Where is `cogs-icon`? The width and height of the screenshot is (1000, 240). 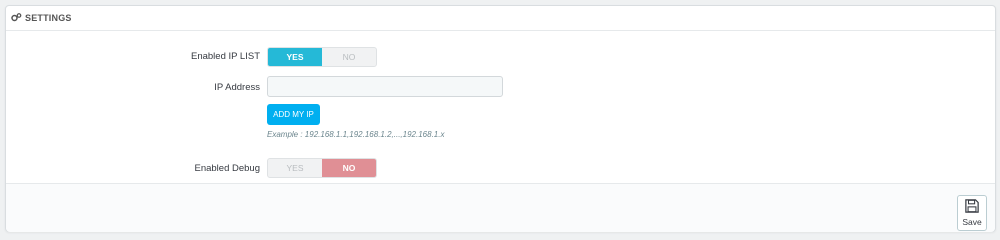
cogs-icon is located at coordinates (18, 18).